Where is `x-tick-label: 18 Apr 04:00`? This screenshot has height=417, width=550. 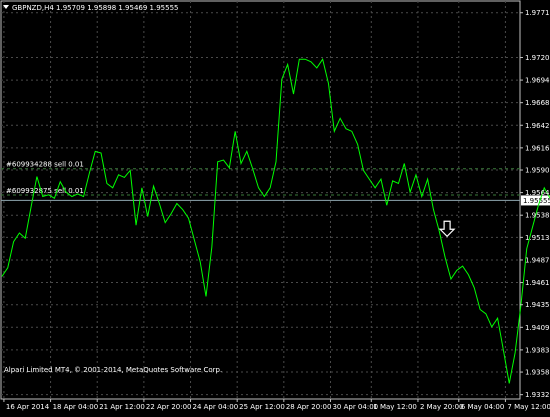
x-tick-label: 18 Apr 04:00 is located at coordinates (76, 407).